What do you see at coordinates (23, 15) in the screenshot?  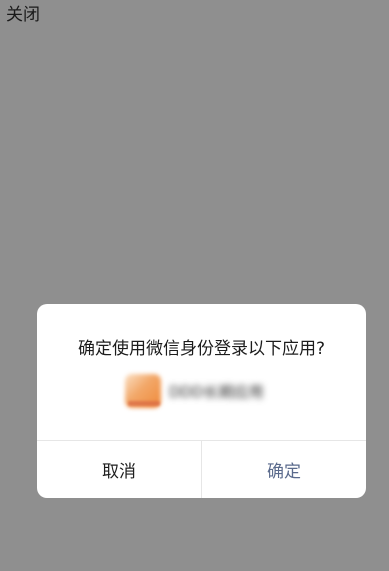 I see `close-link: 关闭` at bounding box center [23, 15].